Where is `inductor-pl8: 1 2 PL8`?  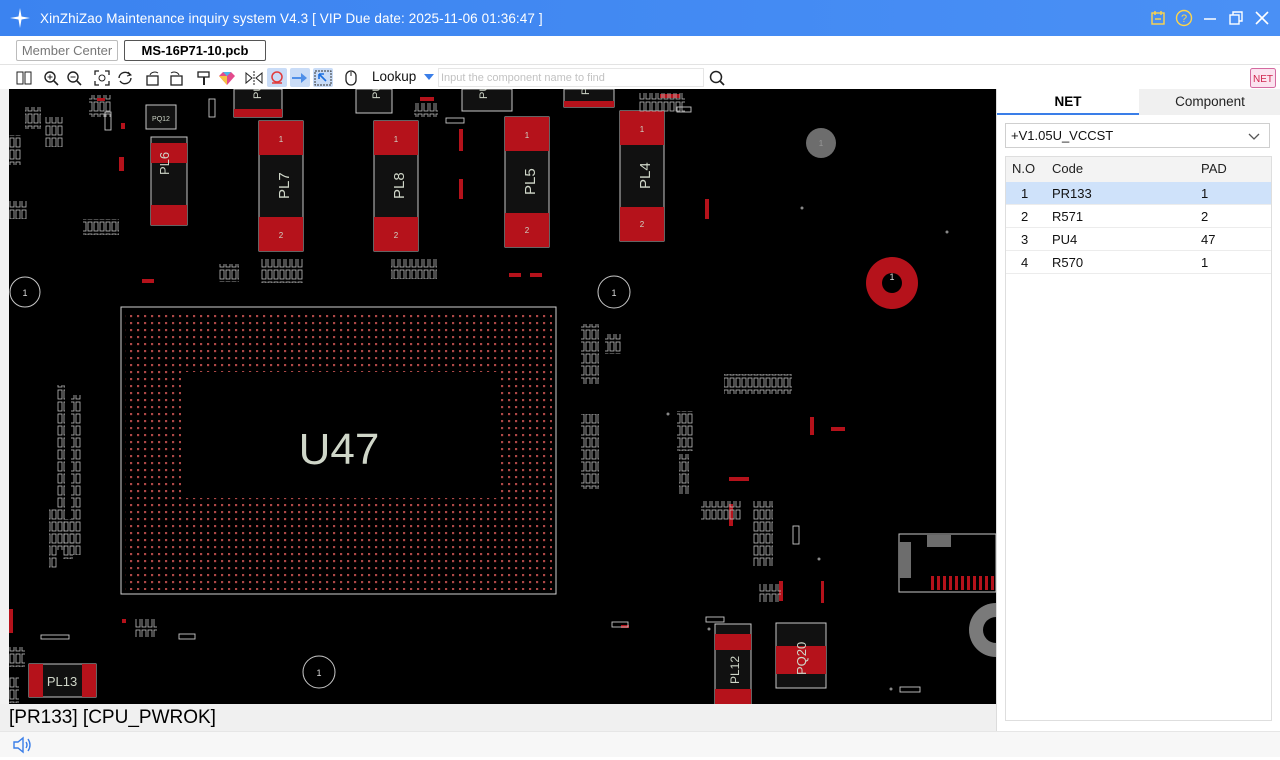
inductor-pl8: 1 2 PL8 is located at coordinates (396, 186).